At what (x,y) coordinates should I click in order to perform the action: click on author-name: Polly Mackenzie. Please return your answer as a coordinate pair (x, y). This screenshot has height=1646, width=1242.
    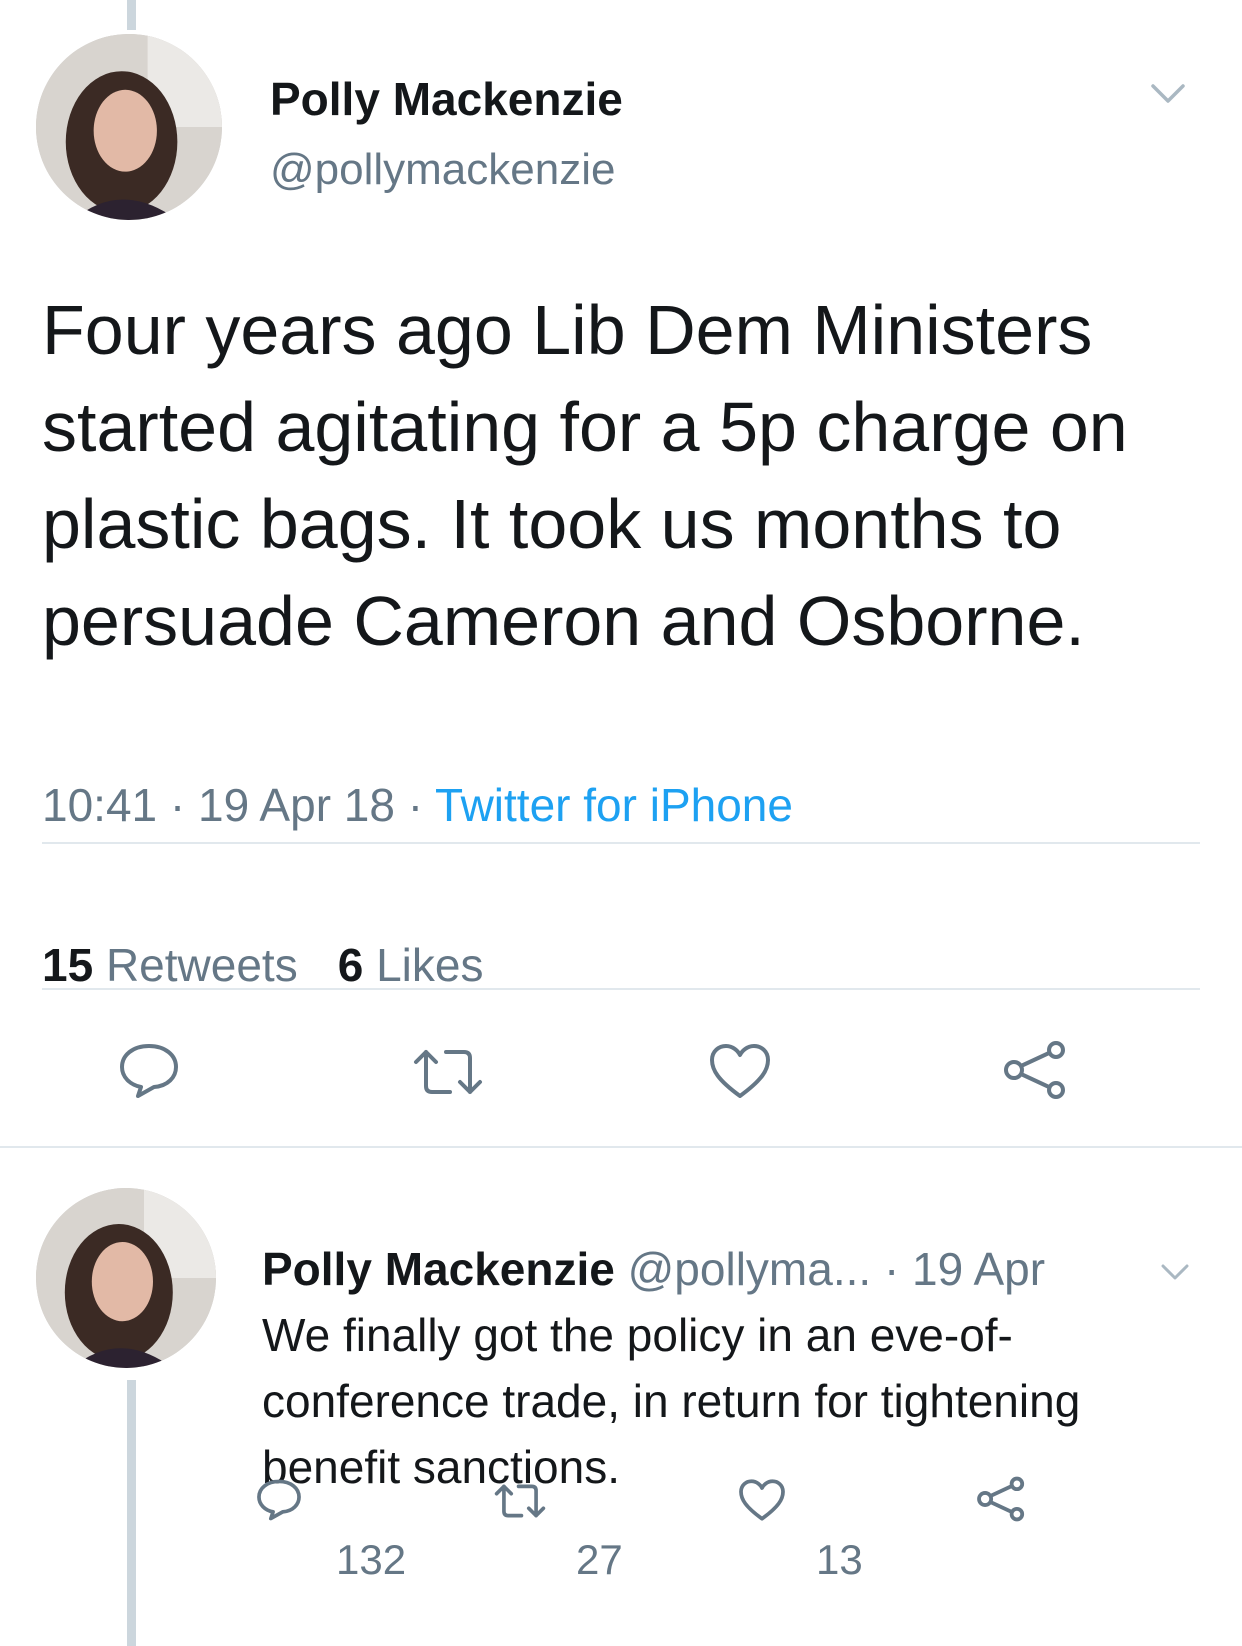
    Looking at the image, I should click on (446, 99).